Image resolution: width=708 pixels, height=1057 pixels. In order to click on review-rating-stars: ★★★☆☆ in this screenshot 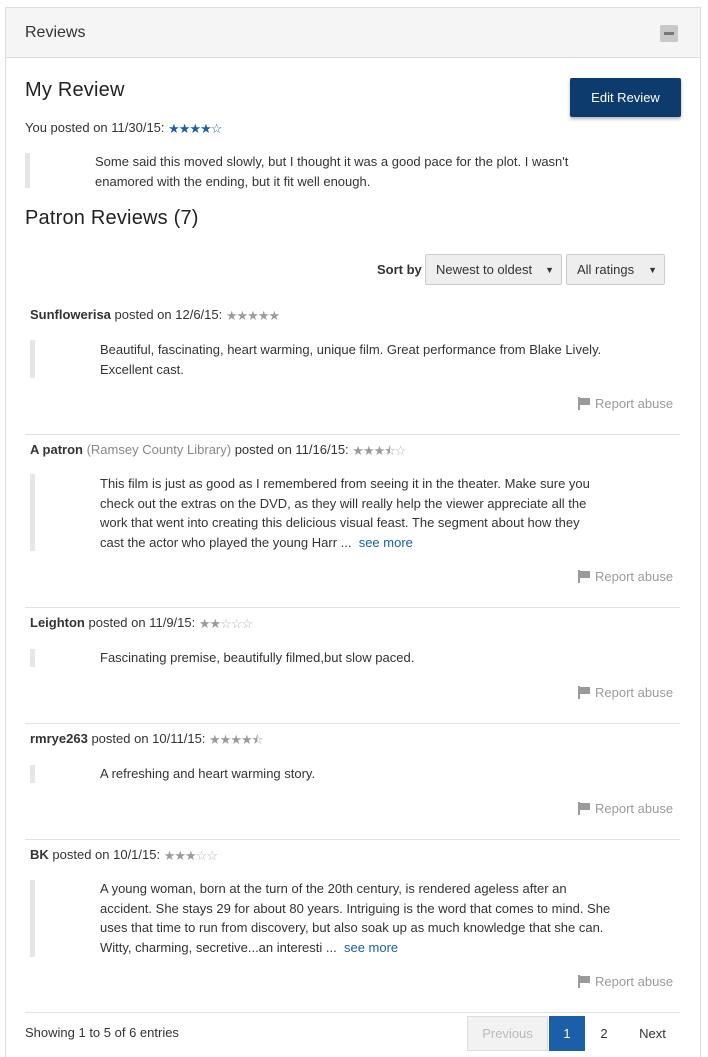, I will do `click(190, 856)`.